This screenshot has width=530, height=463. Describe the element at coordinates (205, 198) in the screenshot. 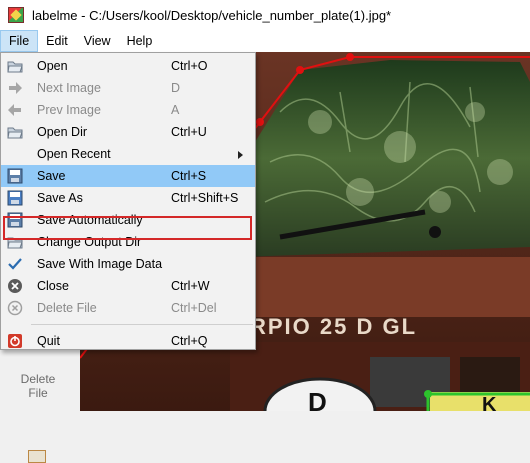

I see `menu-item-shortcut: Ctrl+Shift+S` at that location.